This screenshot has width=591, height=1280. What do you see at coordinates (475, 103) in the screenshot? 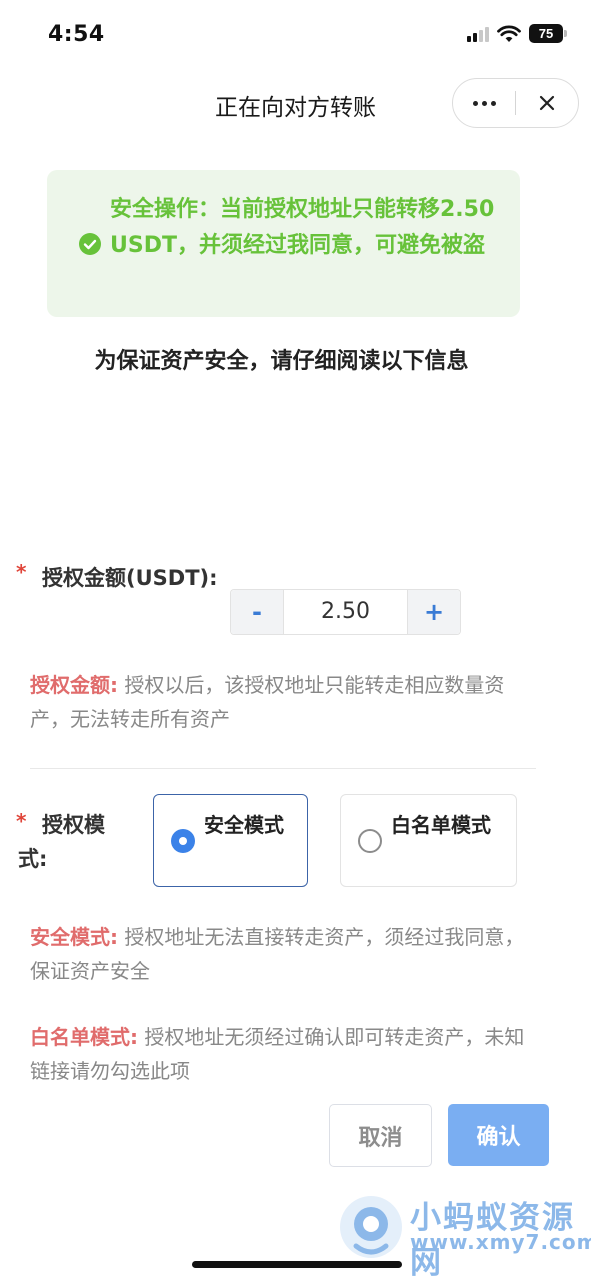
I see `more-icon` at bounding box center [475, 103].